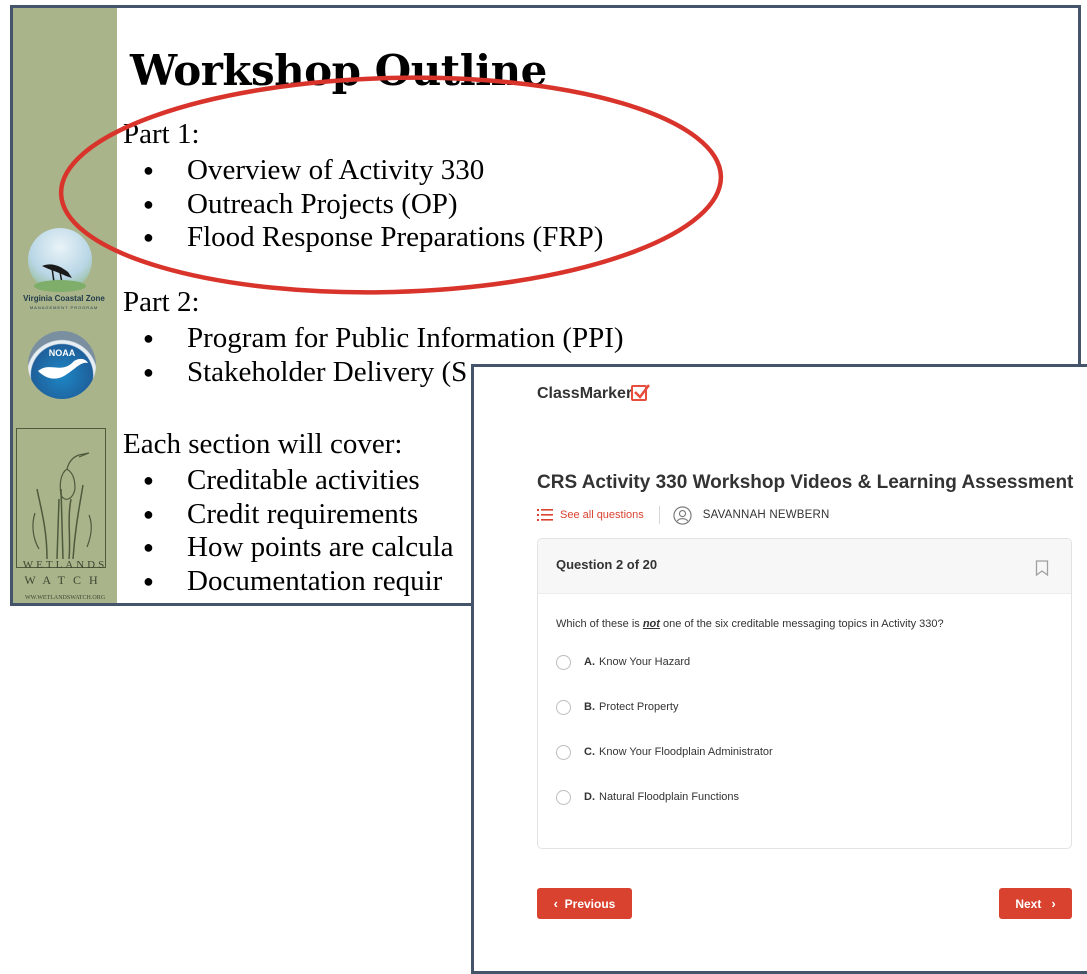 This screenshot has height=974, width=1087. Describe the element at coordinates (669, 797) in the screenshot. I see `option-text: Natural Floodplain Functions` at that location.